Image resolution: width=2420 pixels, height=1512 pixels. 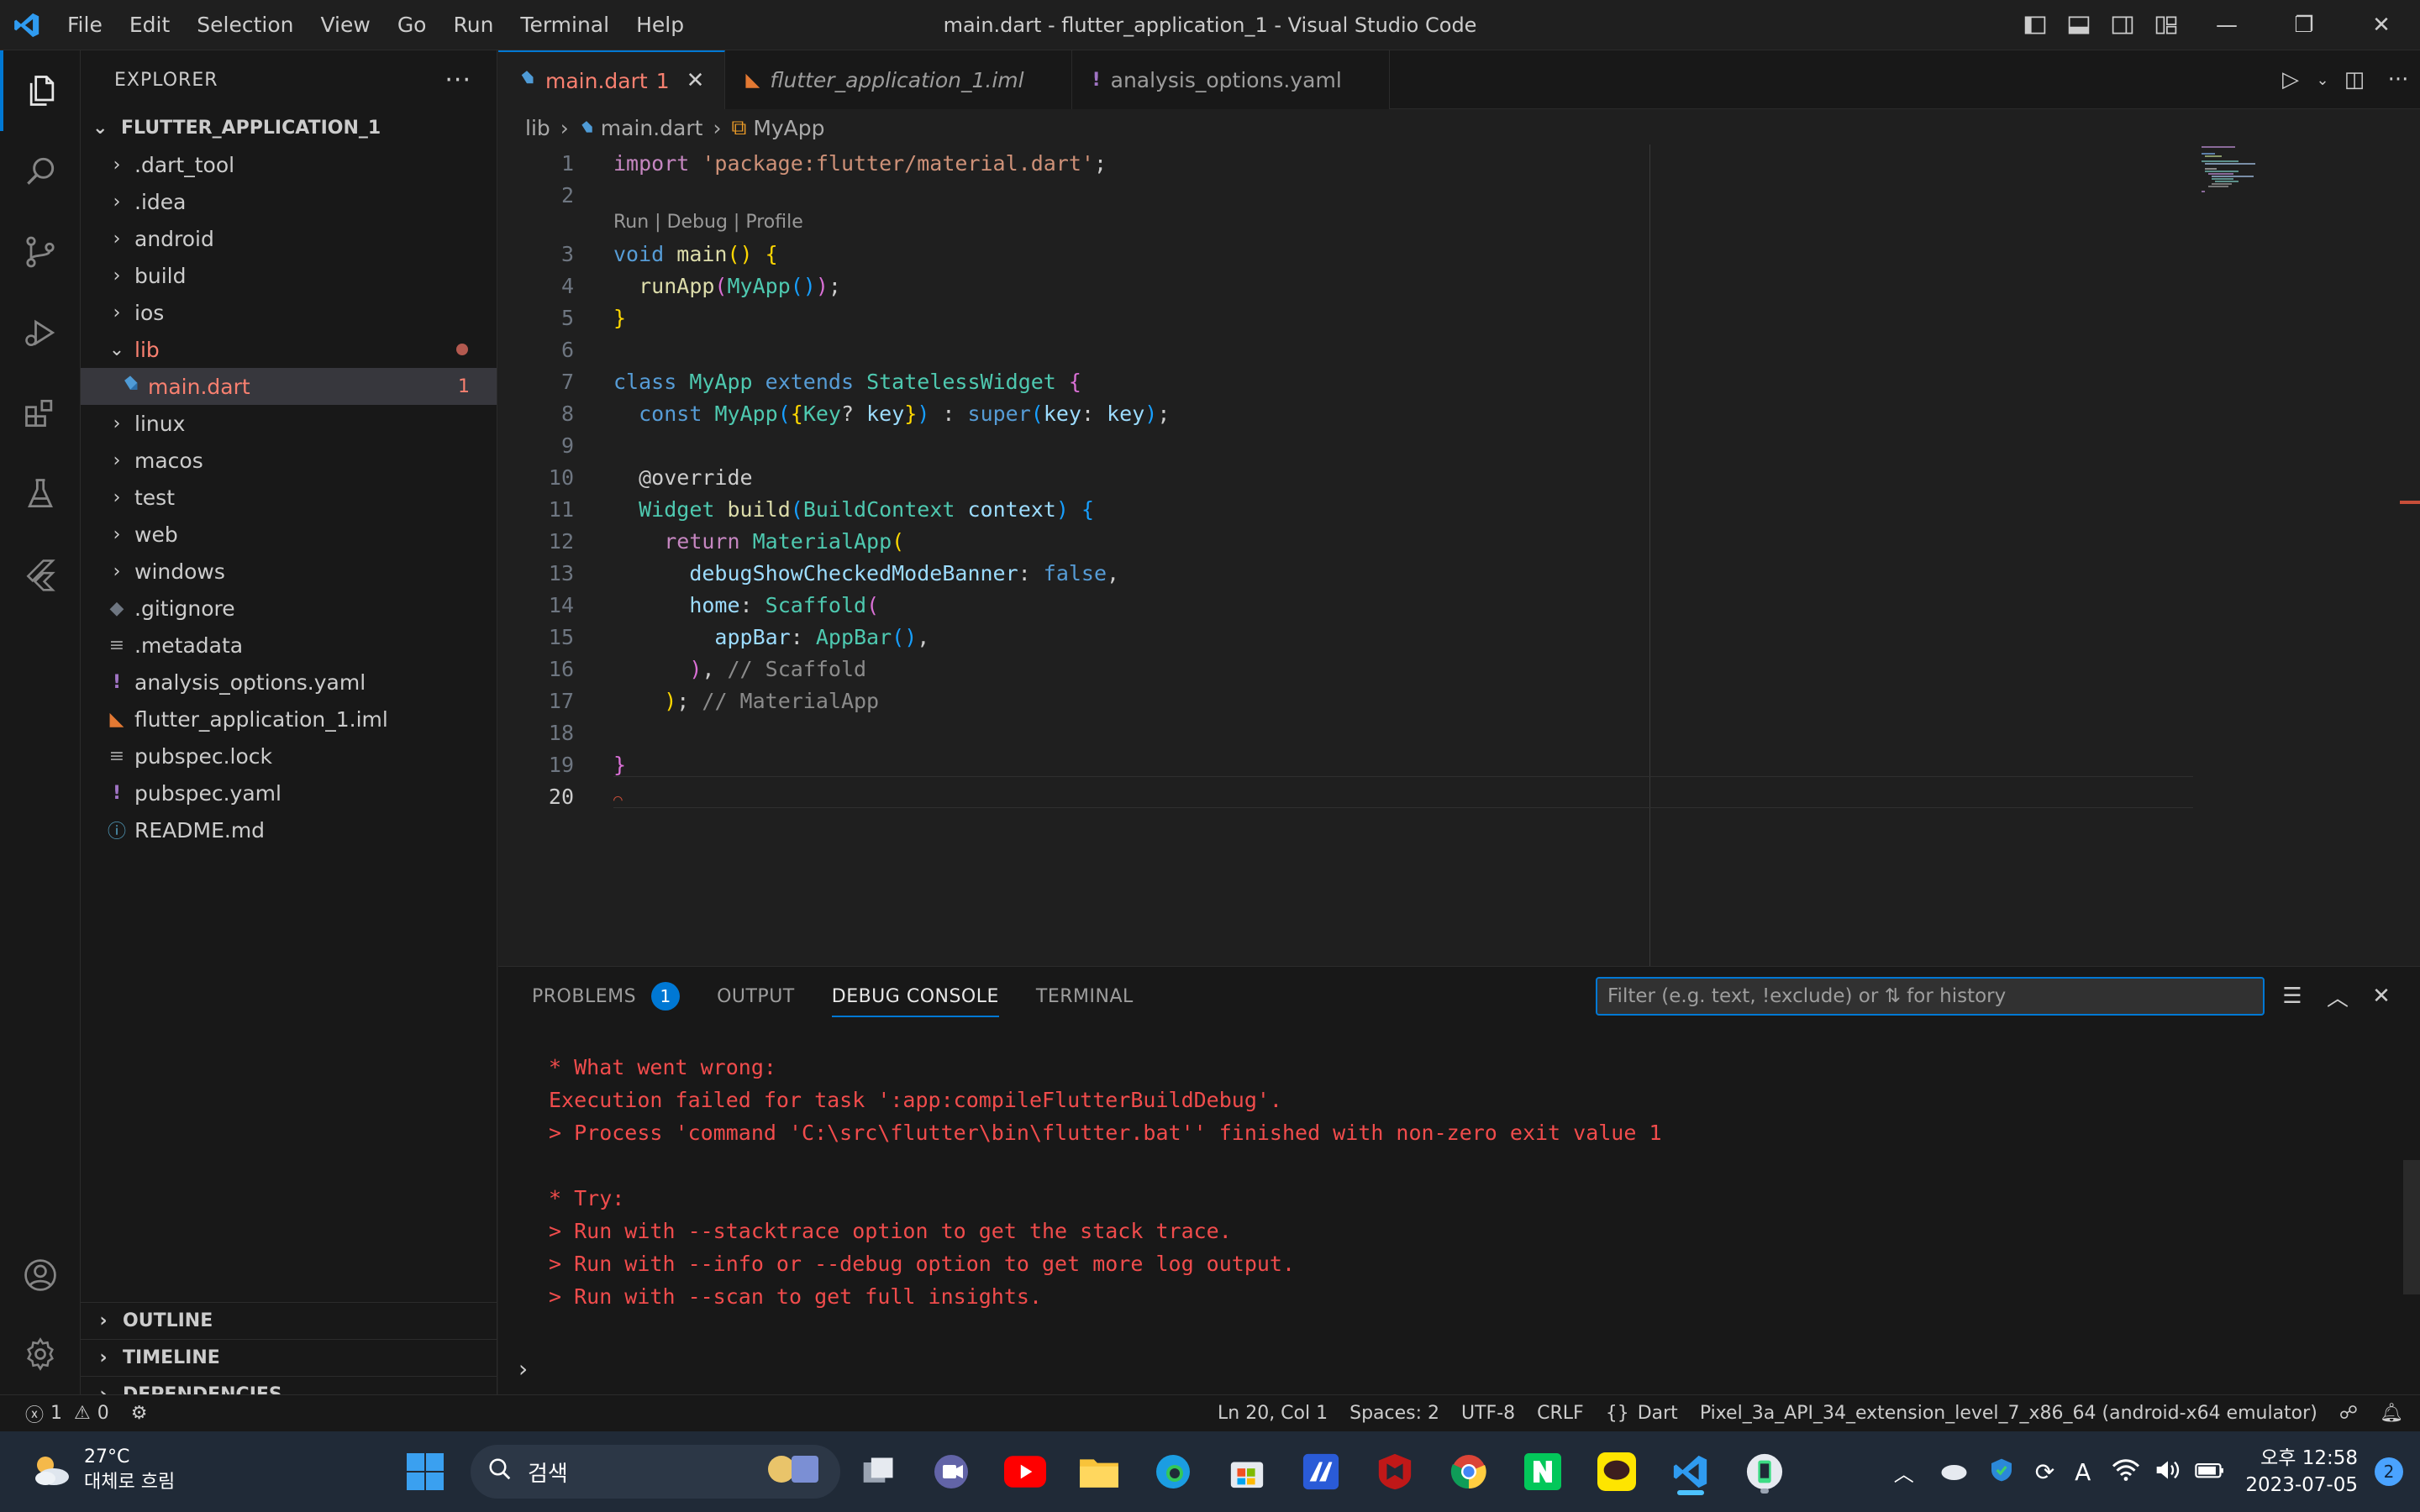 I want to click on cursor-position: Ln 20, Col 1, so click(x=1273, y=1413).